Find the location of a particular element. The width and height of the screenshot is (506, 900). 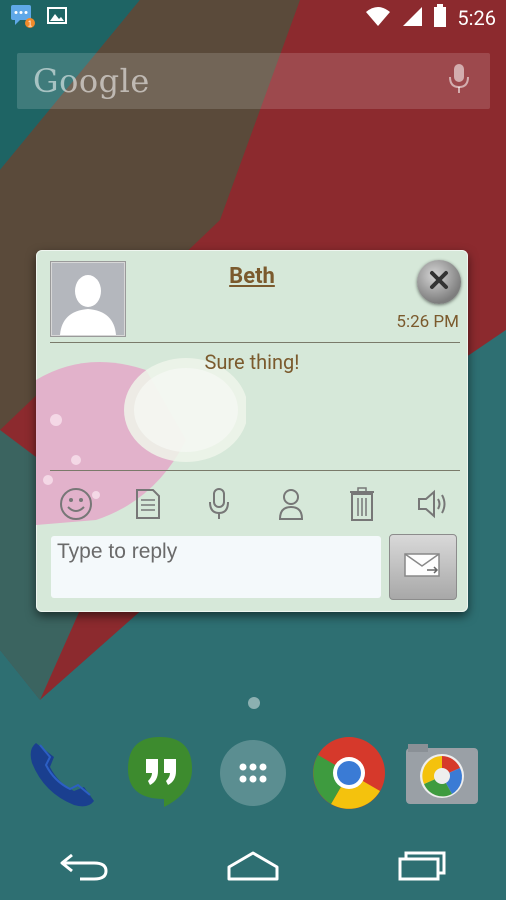

home-icon is located at coordinates (253, 868).